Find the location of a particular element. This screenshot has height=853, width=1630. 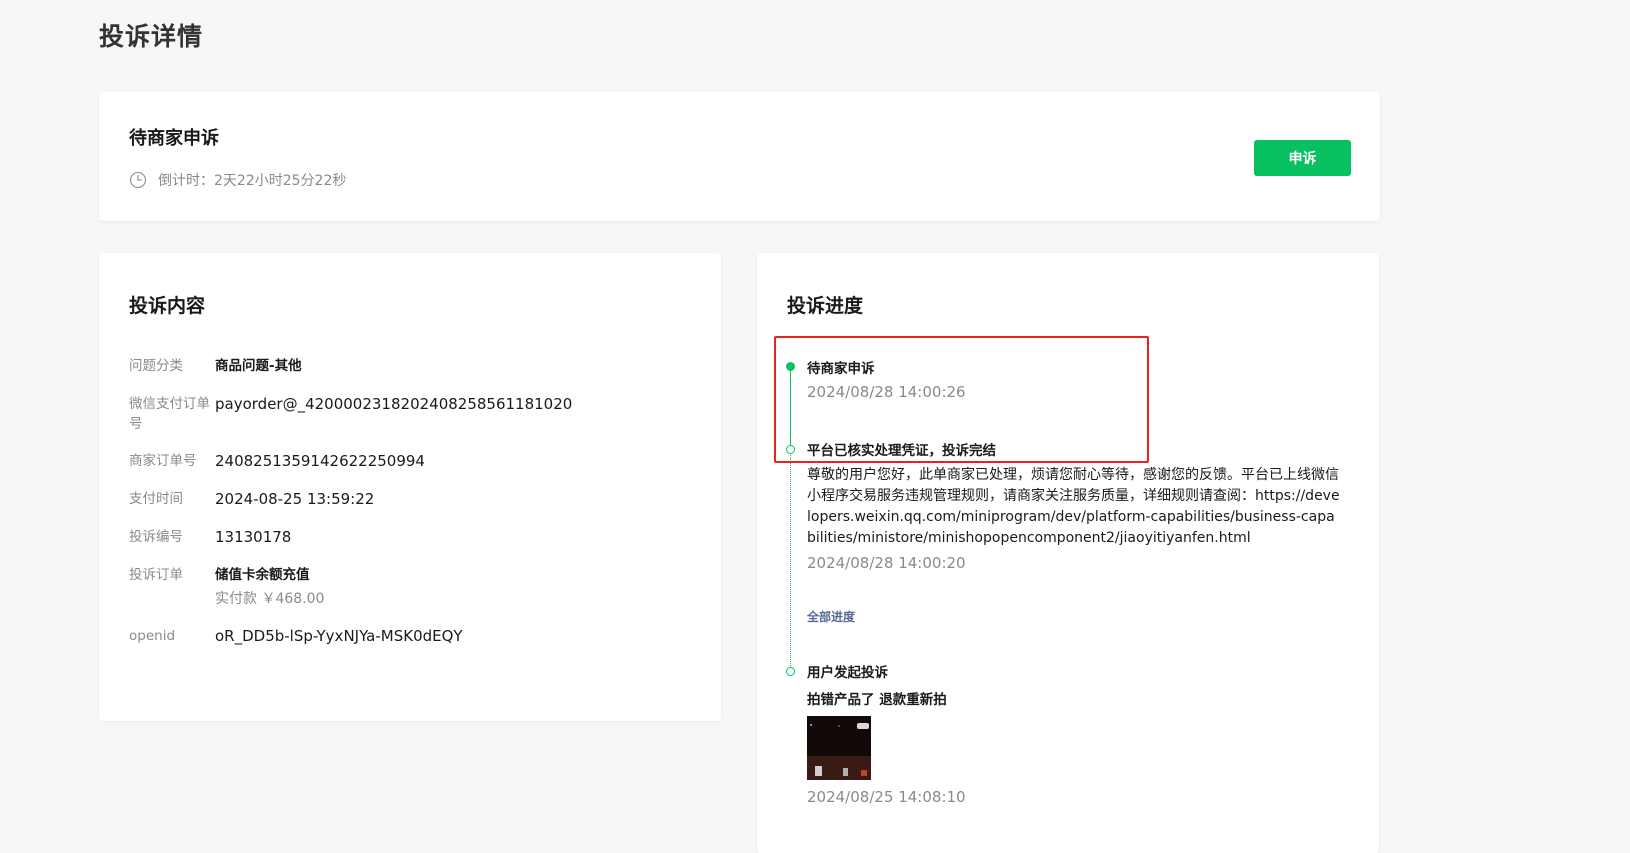

info-row-category: 问题分类 商品问题-其他 is located at coordinates (409, 366).